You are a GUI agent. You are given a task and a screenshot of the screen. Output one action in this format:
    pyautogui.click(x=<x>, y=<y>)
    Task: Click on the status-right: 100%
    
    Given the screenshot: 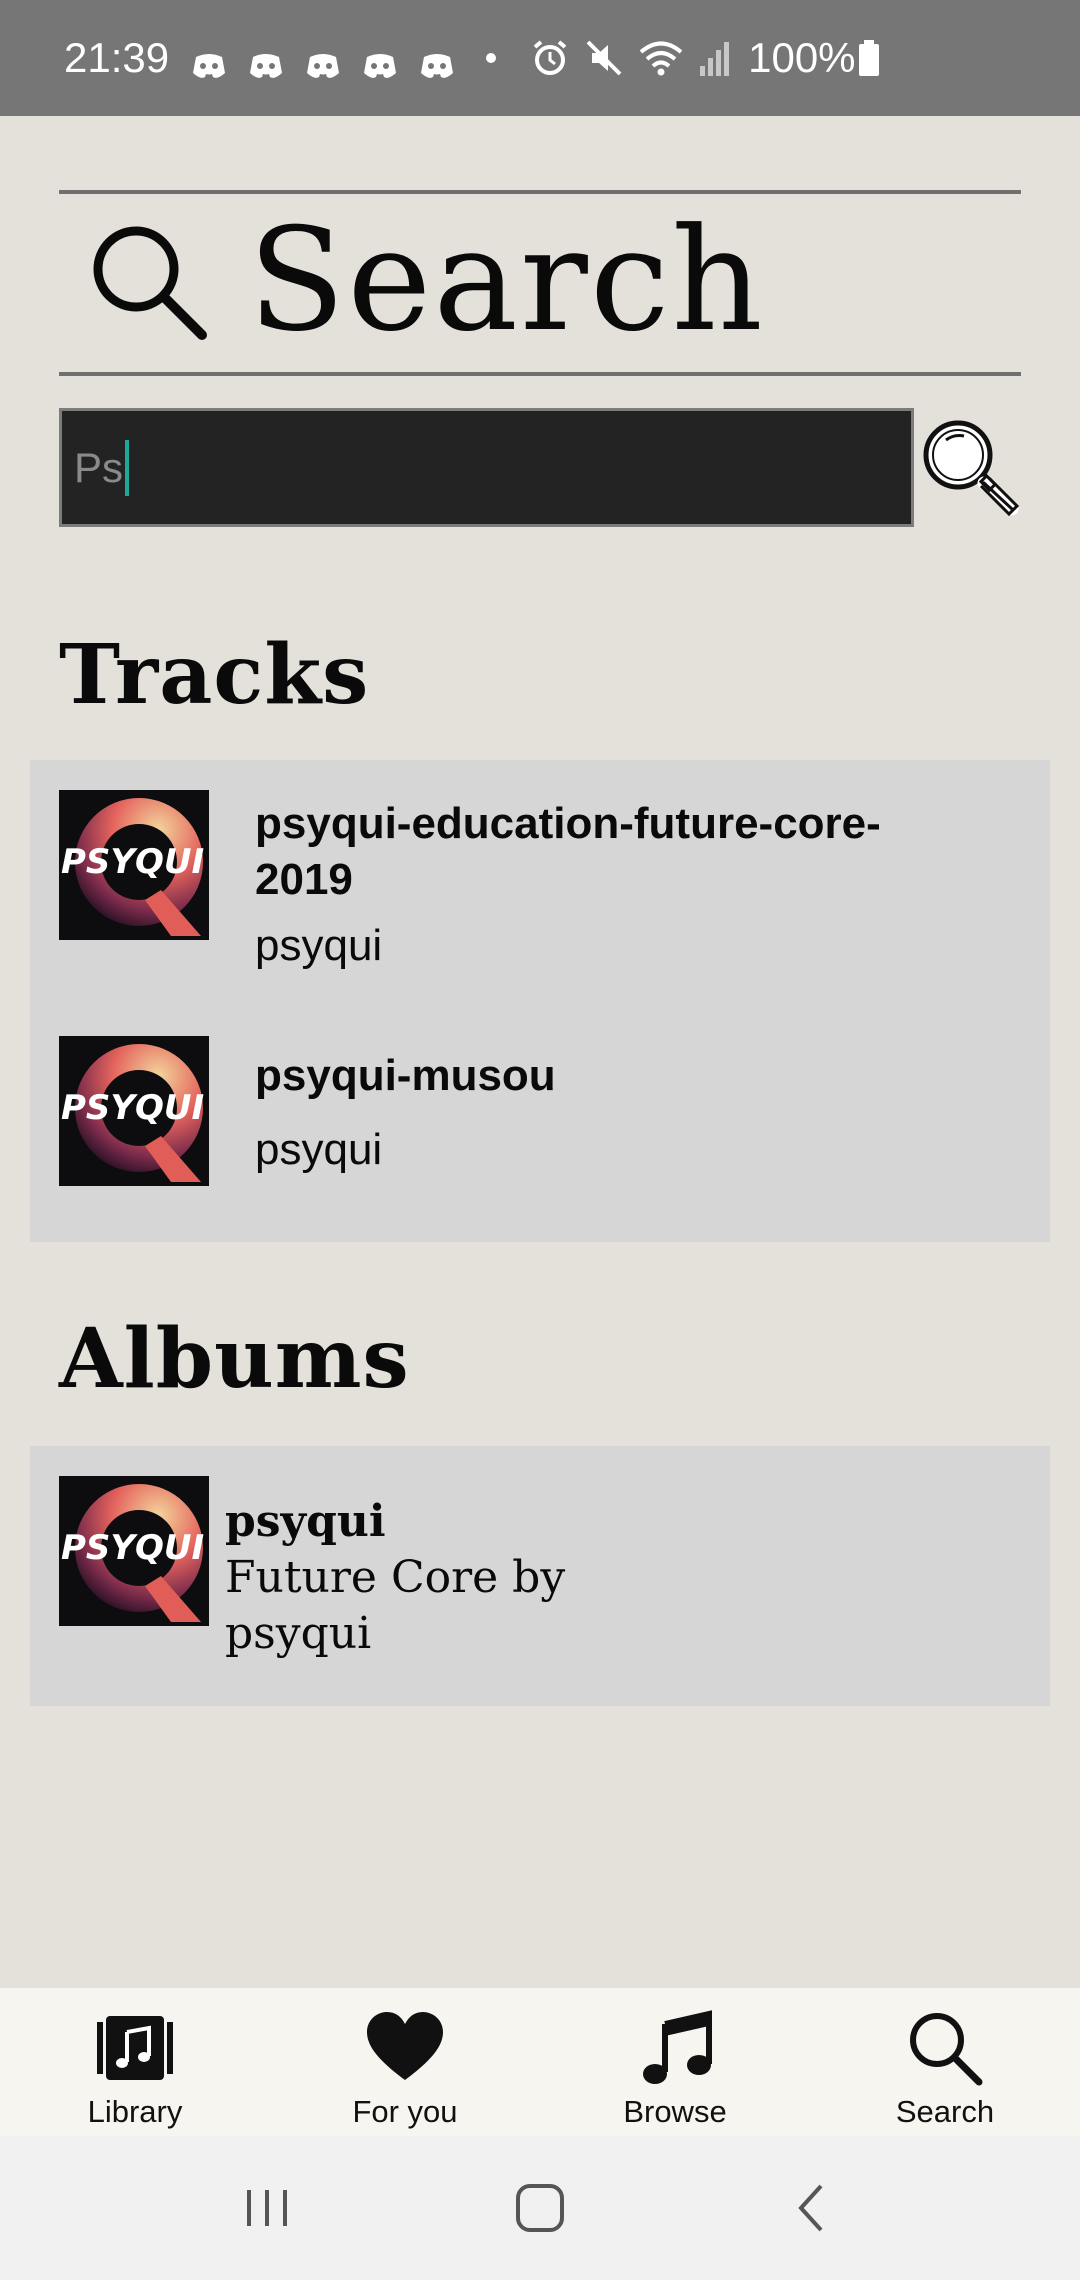 What is the action you would take?
    pyautogui.click(x=712, y=58)
    